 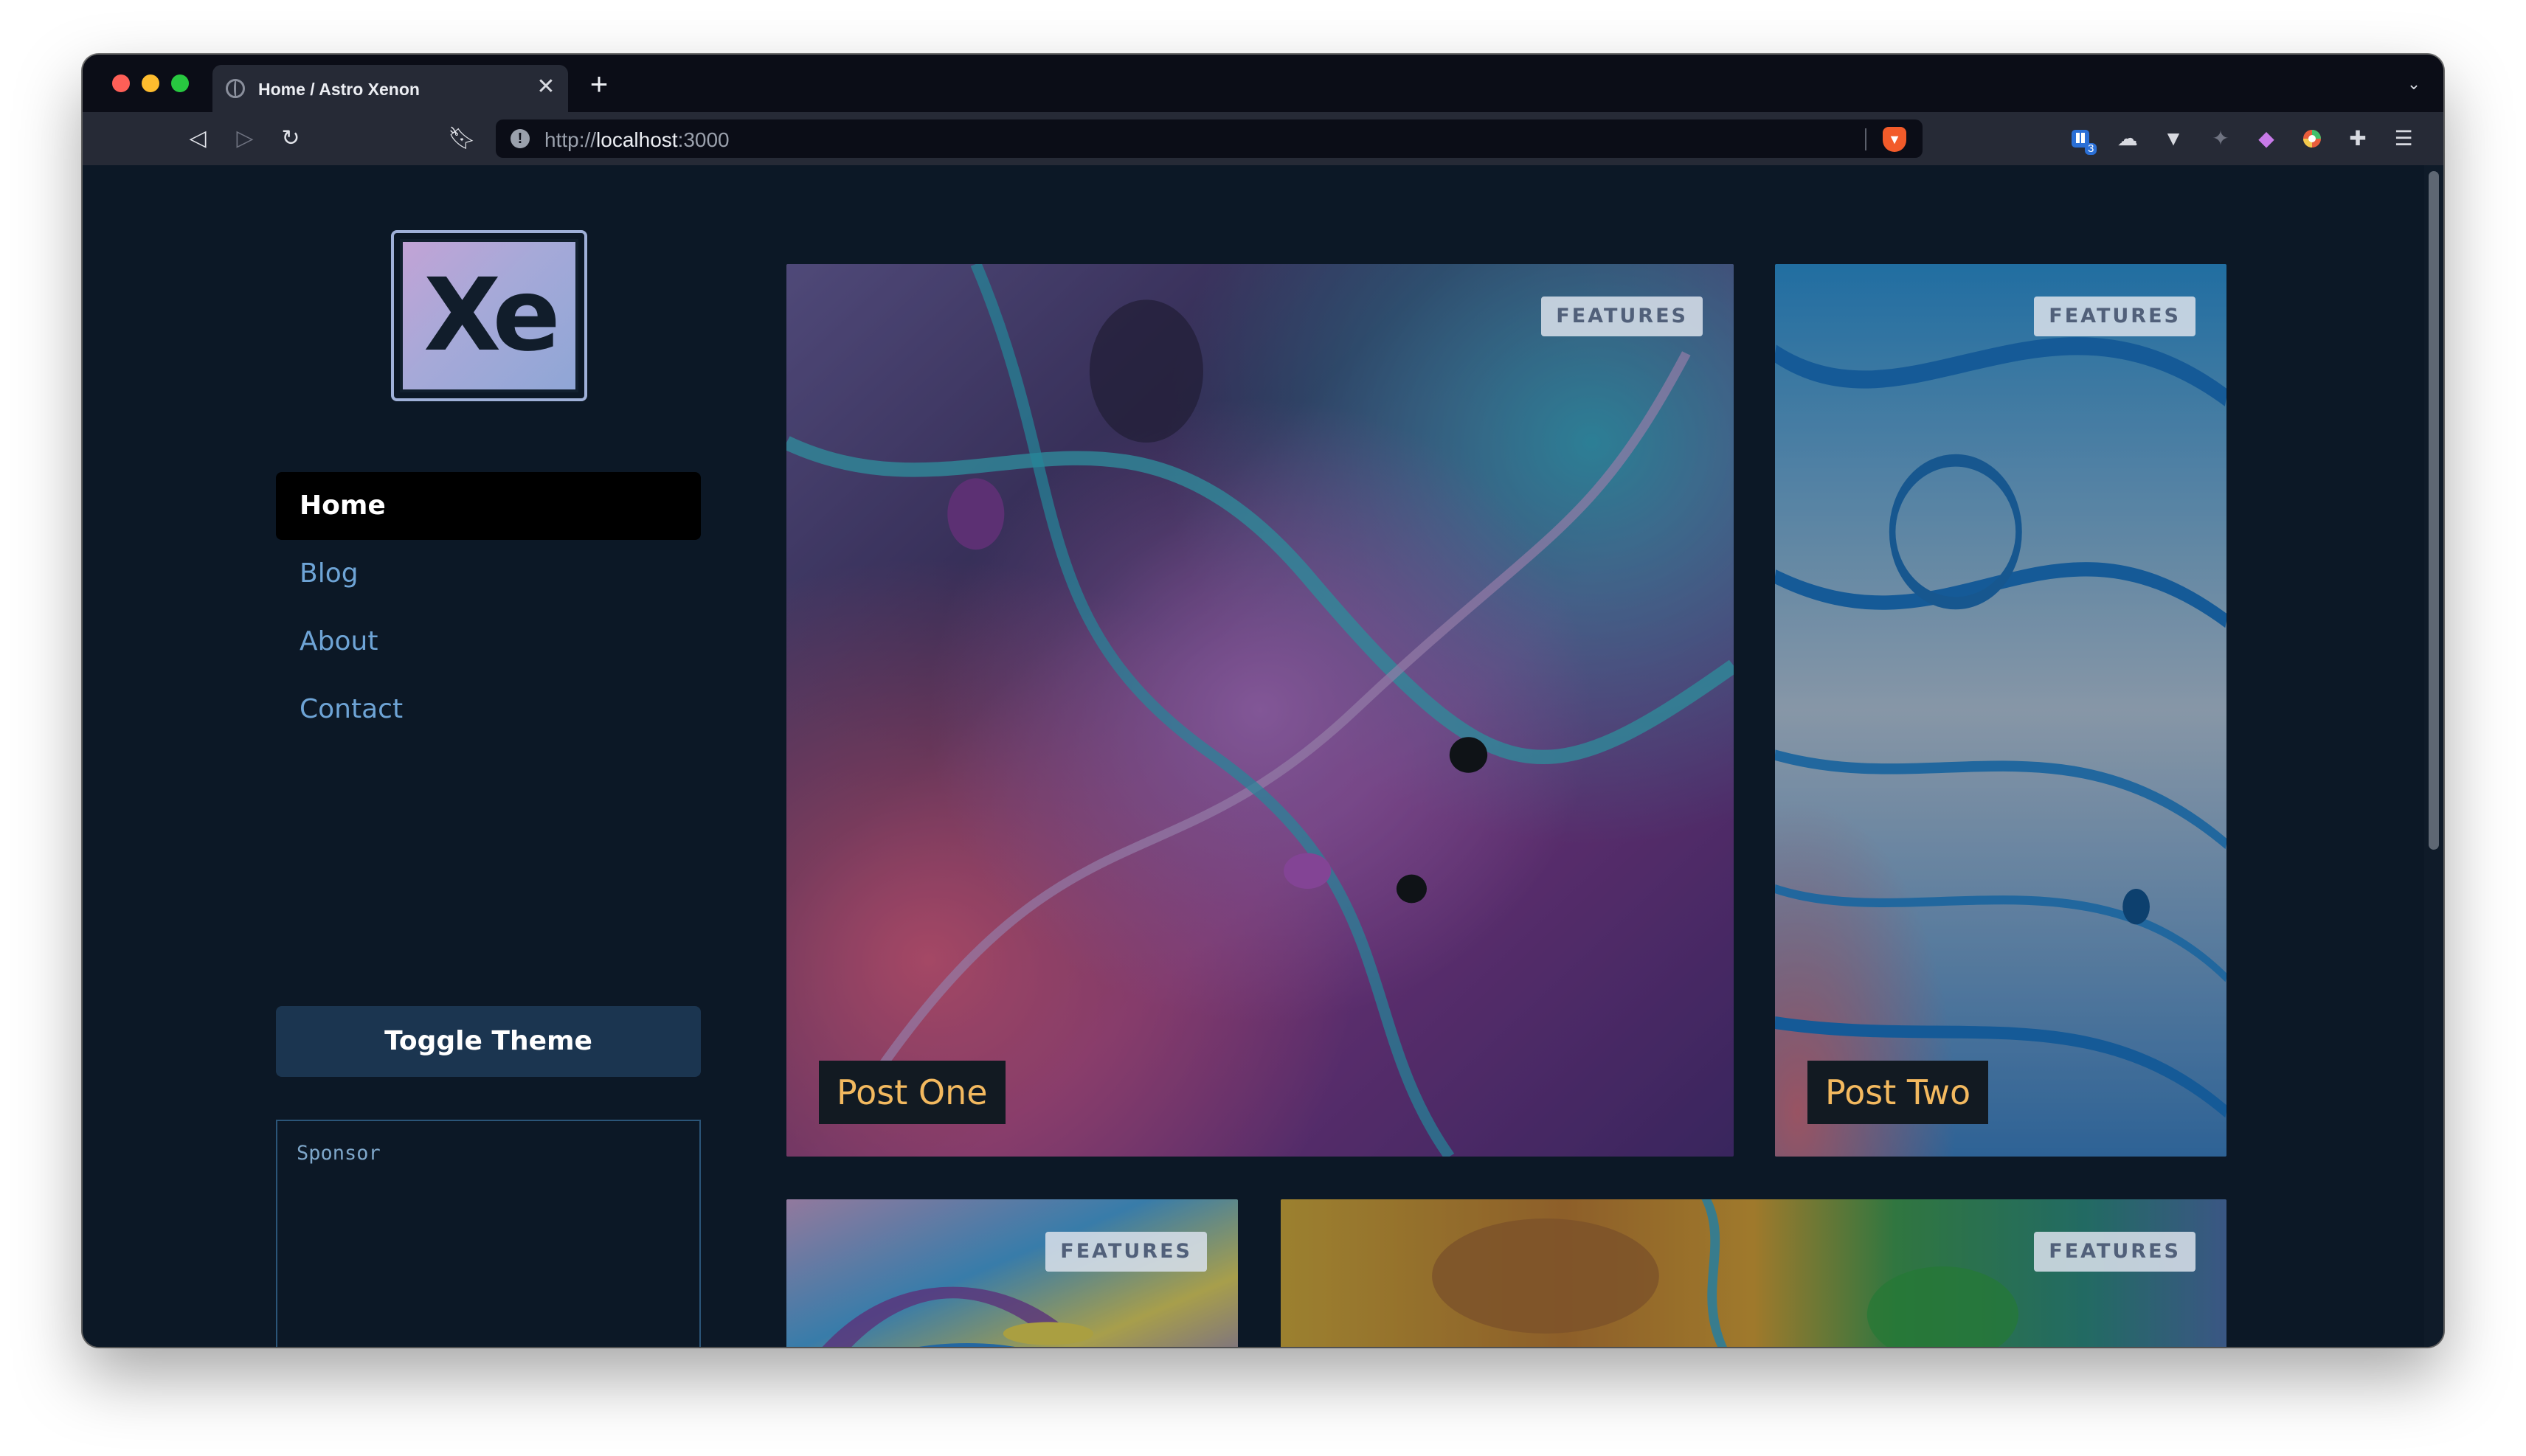 I want to click on site-logo: Xe, so click(x=489, y=315).